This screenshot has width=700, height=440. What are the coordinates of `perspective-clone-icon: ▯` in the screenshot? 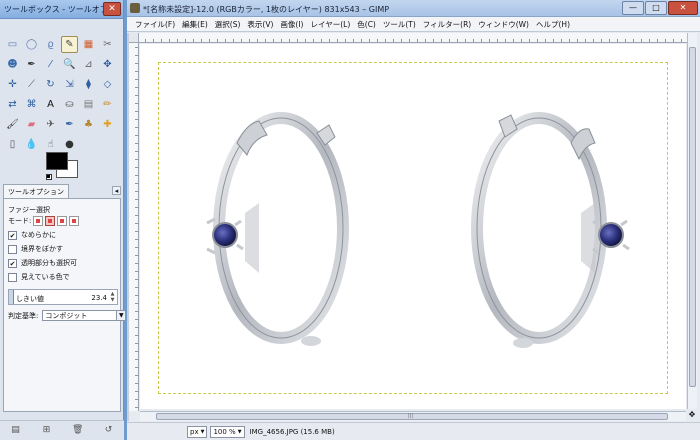 It's located at (12, 144).